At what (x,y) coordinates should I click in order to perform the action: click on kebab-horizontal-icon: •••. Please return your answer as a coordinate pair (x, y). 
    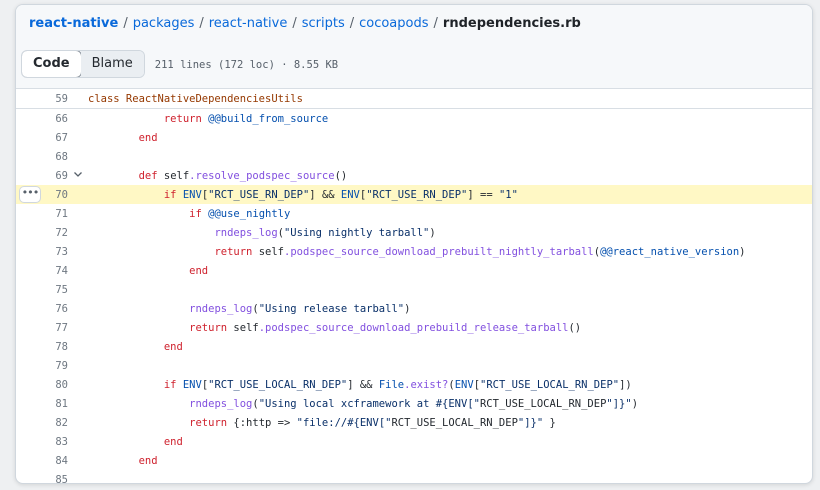
    Looking at the image, I should click on (30, 194).